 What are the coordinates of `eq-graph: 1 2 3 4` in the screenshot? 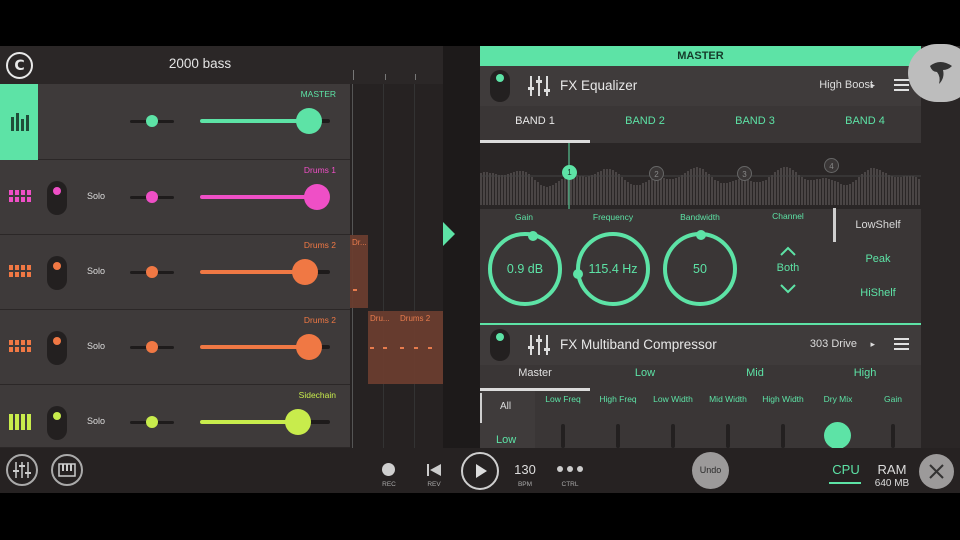 It's located at (700, 176).